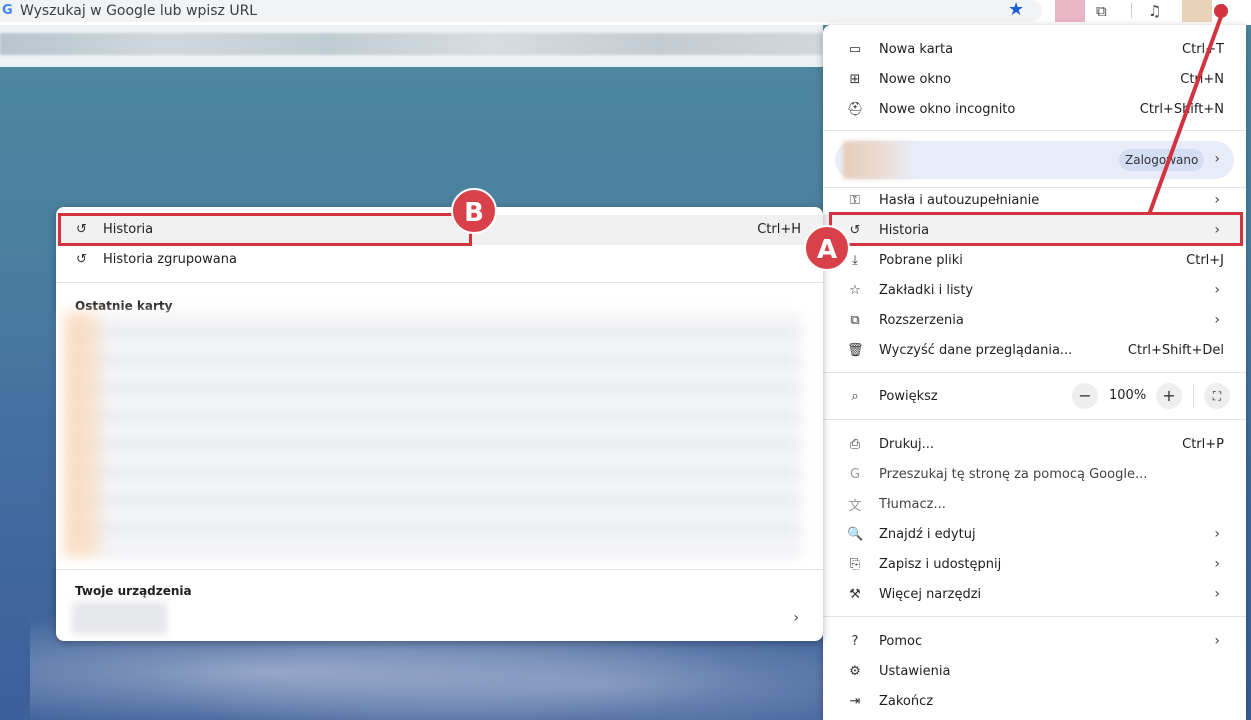 The width and height of the screenshot is (1251, 720). What do you see at coordinates (827, 248) in the screenshot?
I see `annotation-badge-a: A` at bounding box center [827, 248].